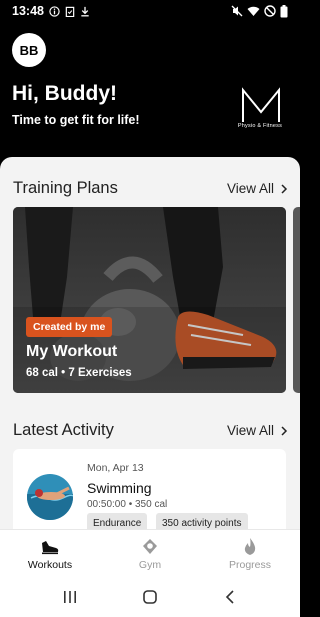 The width and height of the screenshot is (320, 617). I want to click on nav-label: Workouts, so click(50, 565).